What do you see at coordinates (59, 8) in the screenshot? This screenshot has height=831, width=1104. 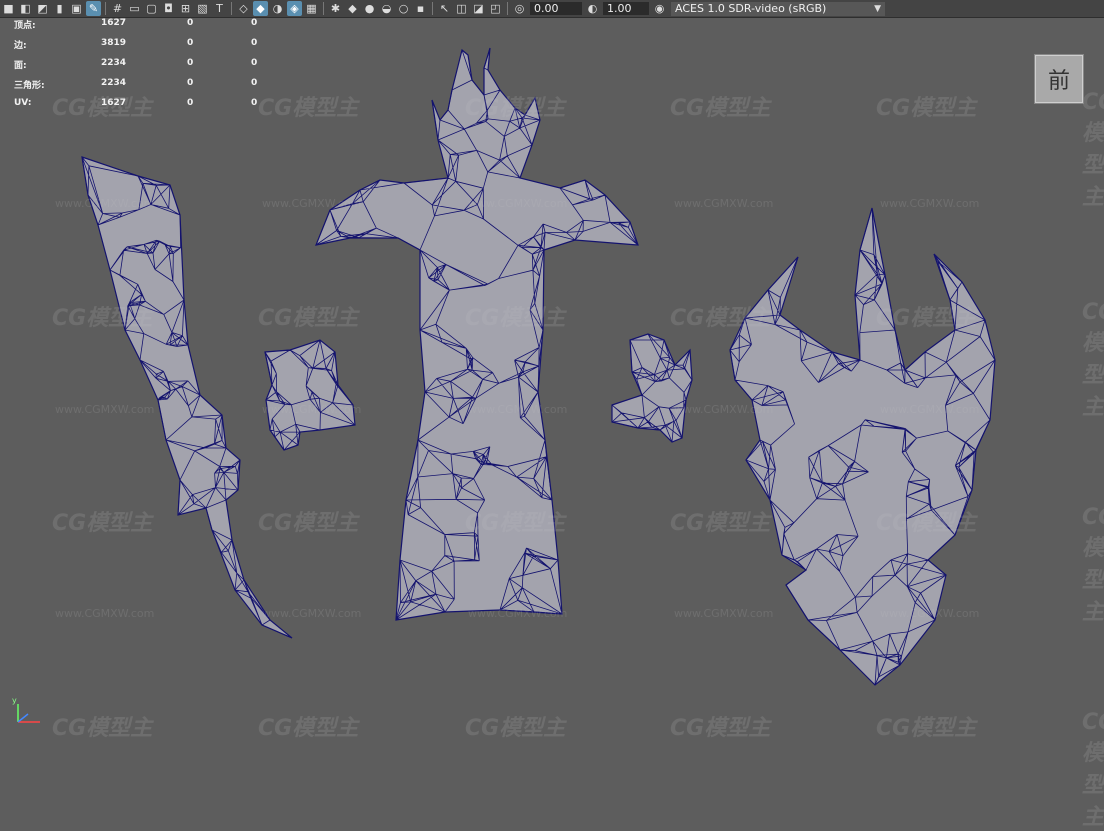 I see `bookmark-icon: ▮` at bounding box center [59, 8].